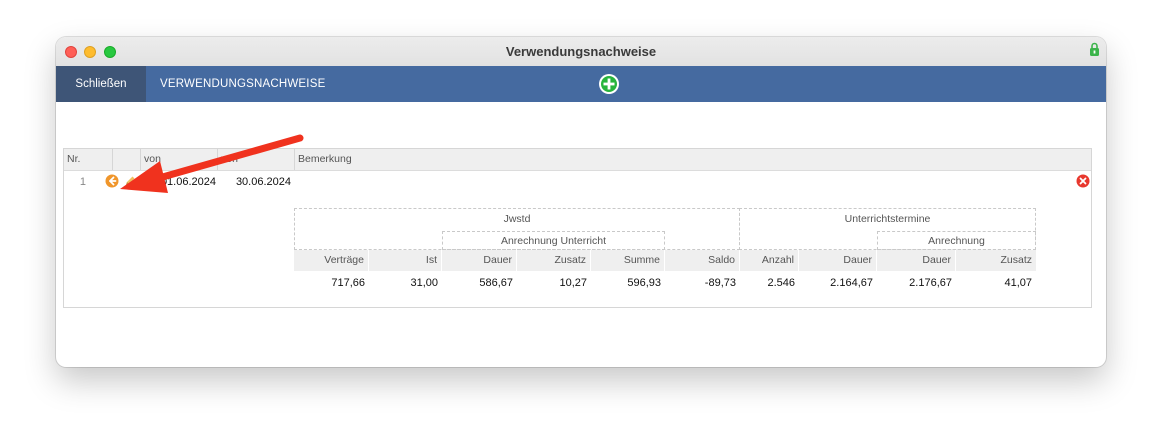 The height and width of the screenshot is (441, 1162). Describe the element at coordinates (479, 260) in the screenshot. I see `col-dauer-unterricht: Dauer` at that location.